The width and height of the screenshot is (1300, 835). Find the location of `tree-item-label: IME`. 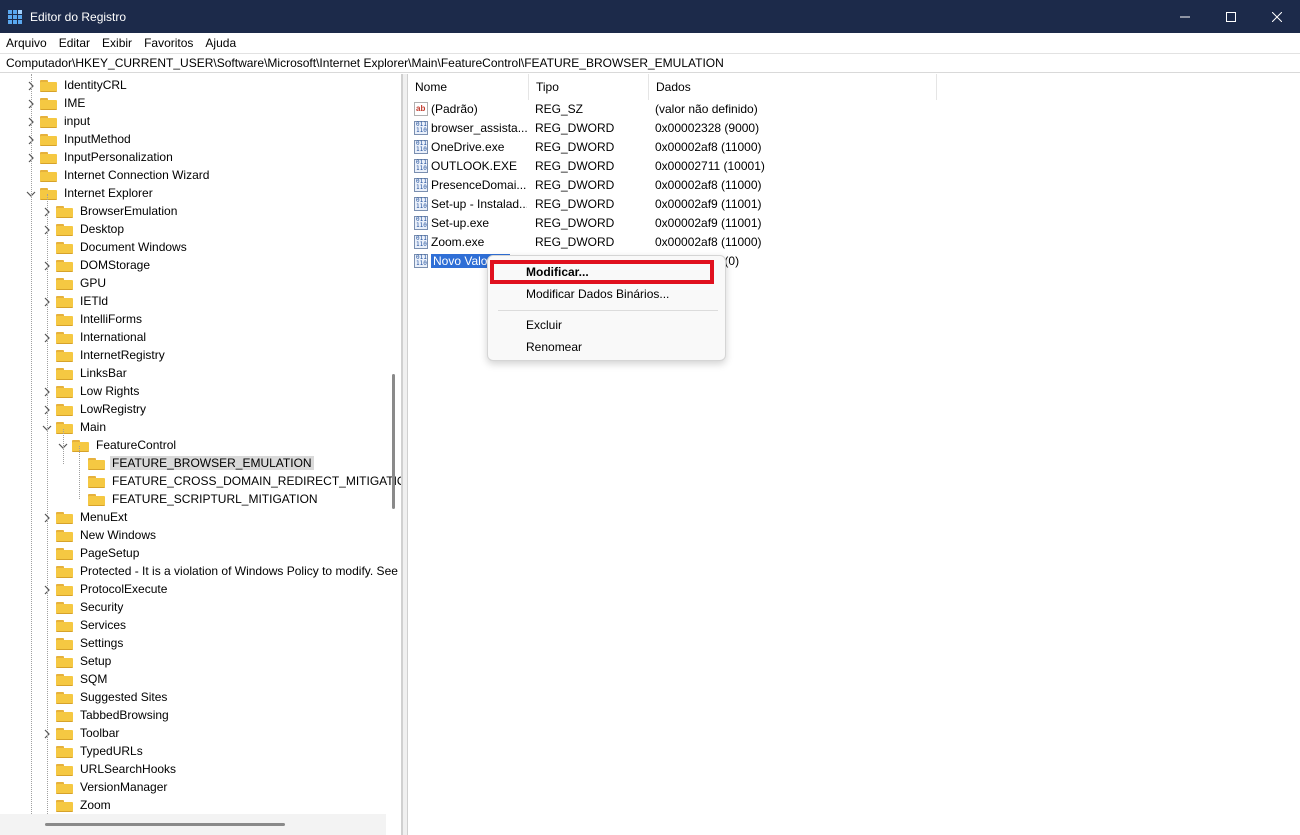

tree-item-label: IME is located at coordinates (75, 103).